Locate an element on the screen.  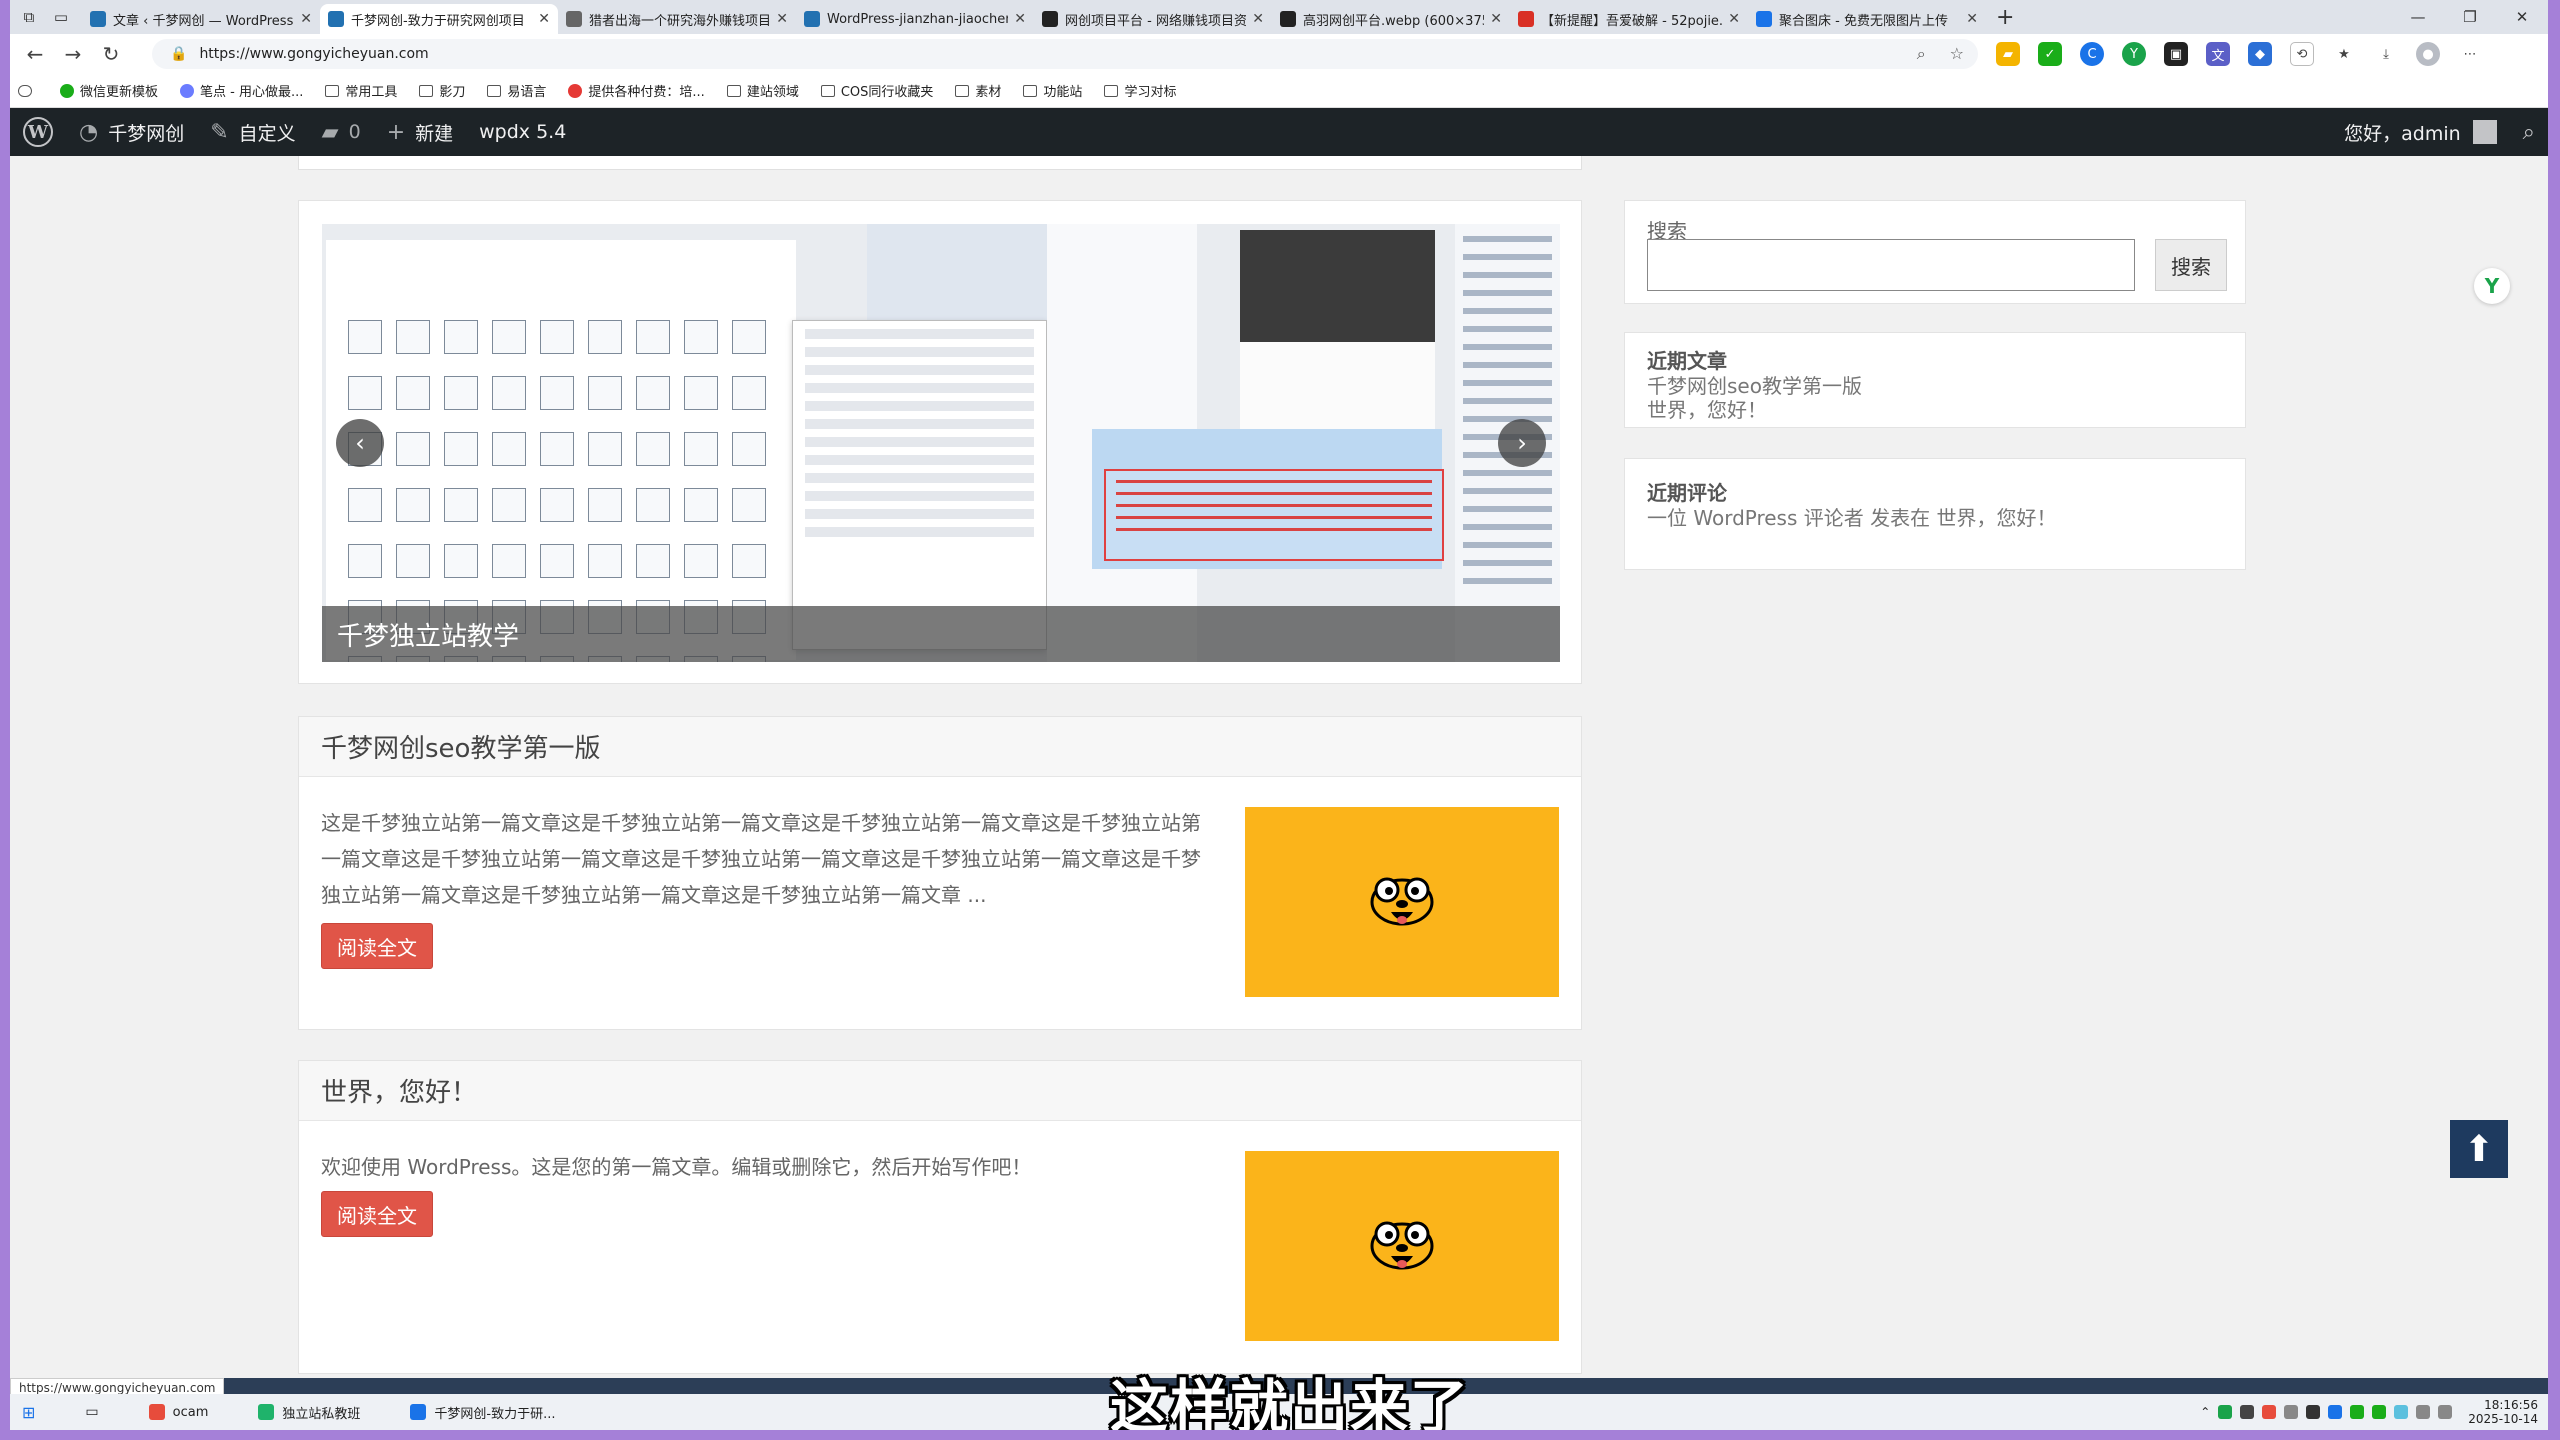
bookmark-link: 微信更新模板 is located at coordinates (109, 90).